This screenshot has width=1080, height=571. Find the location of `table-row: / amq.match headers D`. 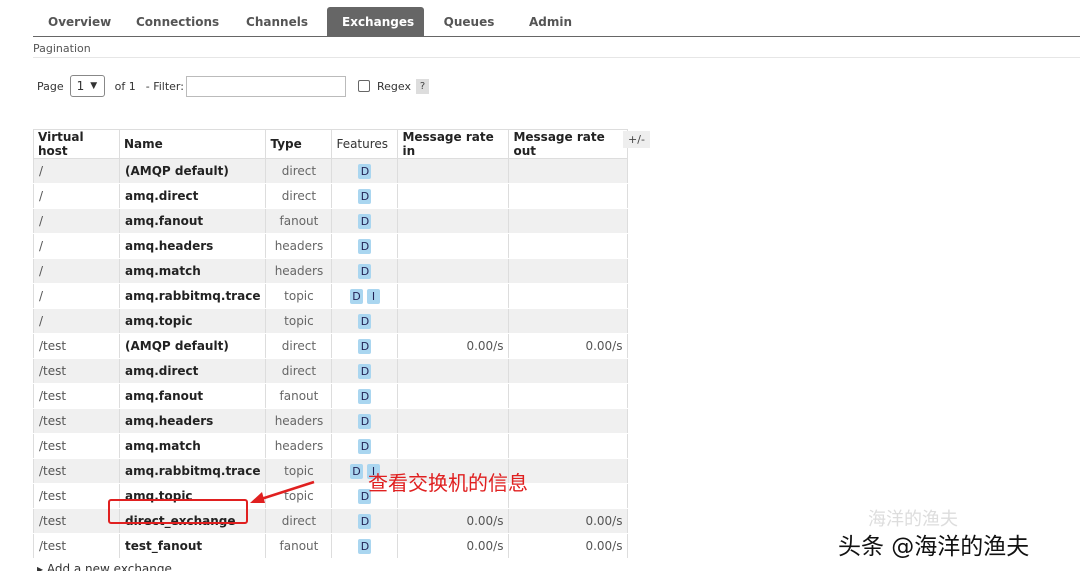

table-row: / amq.match headers D is located at coordinates (331, 271).